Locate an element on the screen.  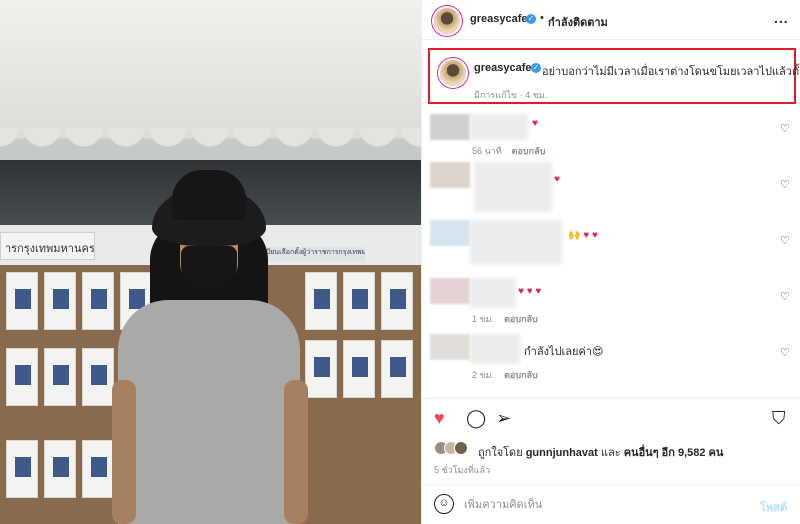
header-username: greasycafe is located at coordinates (499, 19).